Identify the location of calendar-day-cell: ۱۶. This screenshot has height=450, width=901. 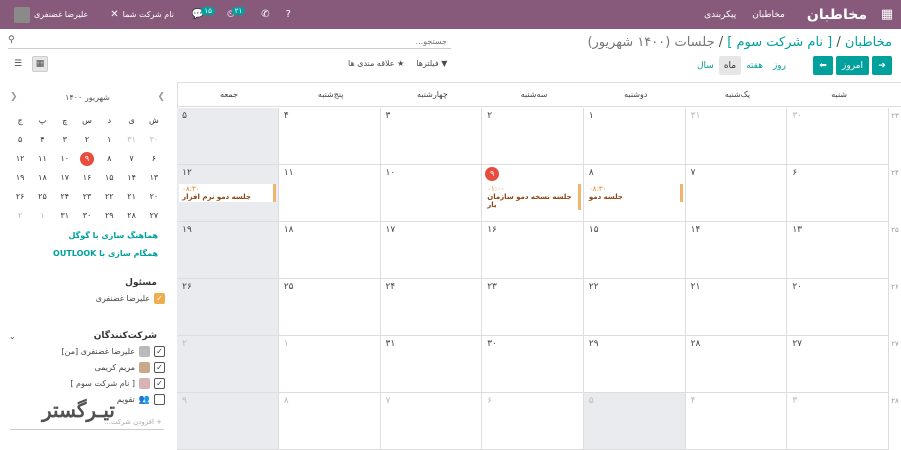
(533, 250).